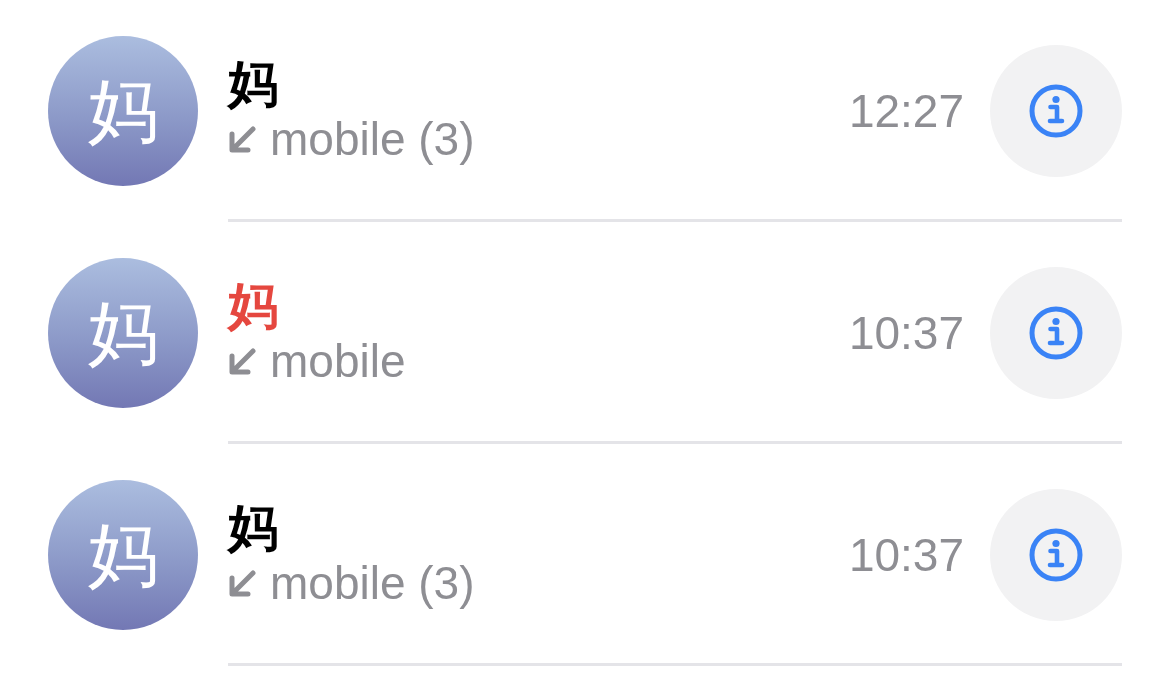  What do you see at coordinates (906, 111) in the screenshot?
I see `call-time: 12:27` at bounding box center [906, 111].